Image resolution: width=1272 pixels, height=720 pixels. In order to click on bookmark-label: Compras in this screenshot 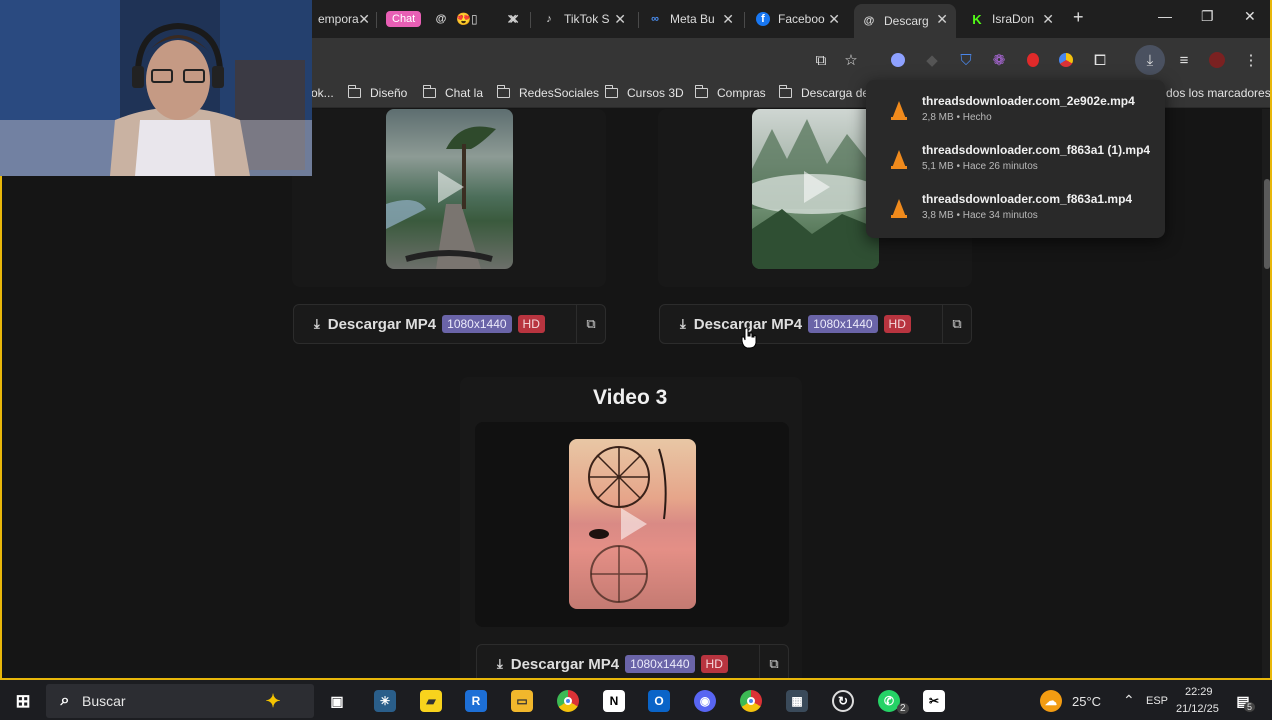, I will do `click(741, 93)`.